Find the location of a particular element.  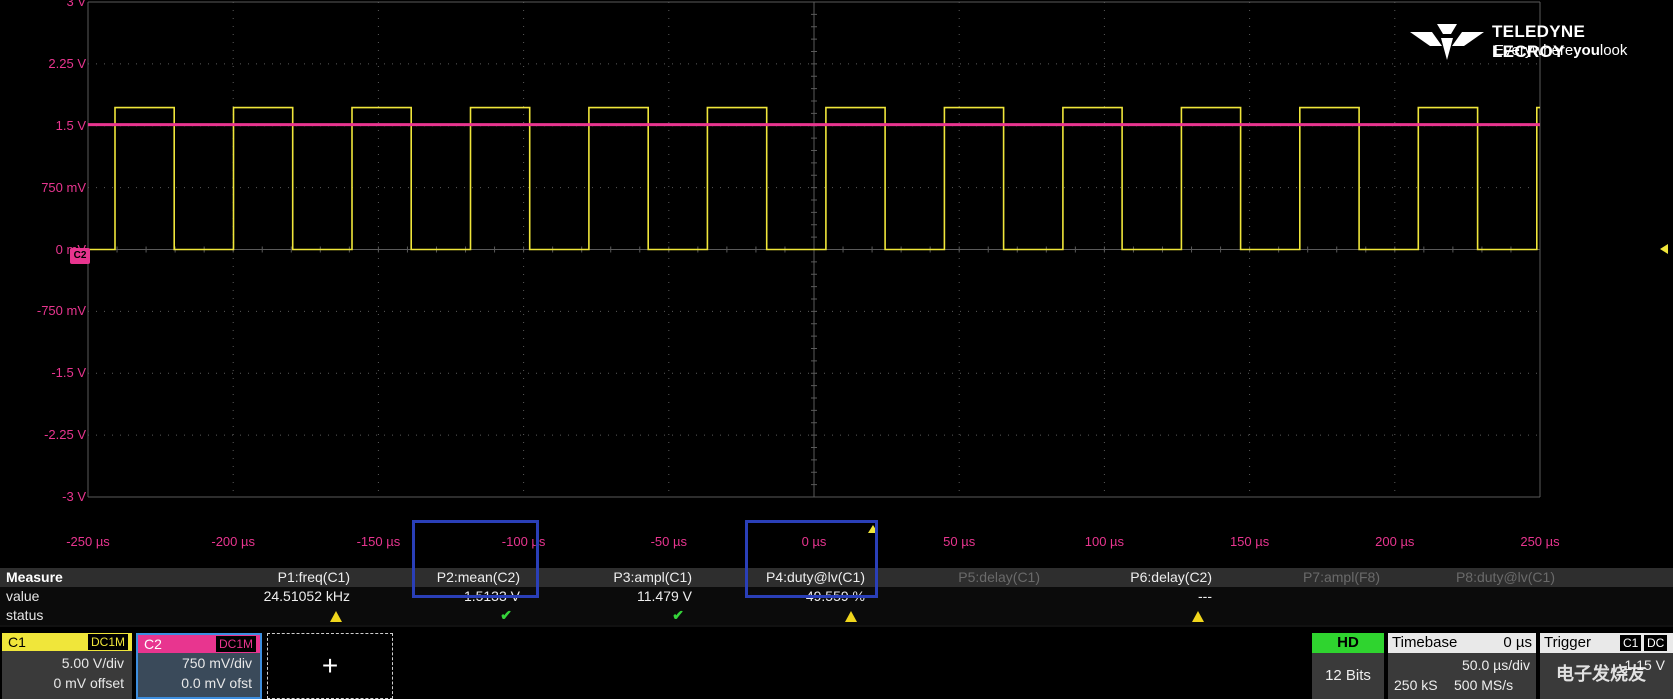

measure-param-name: P1:freq(C1) is located at coordinates (270, 577).